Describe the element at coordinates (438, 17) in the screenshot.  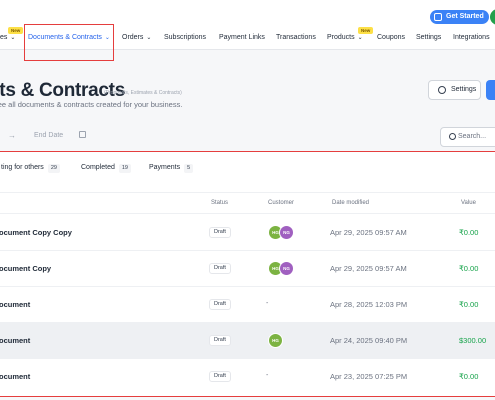
I see `card-icon` at that location.